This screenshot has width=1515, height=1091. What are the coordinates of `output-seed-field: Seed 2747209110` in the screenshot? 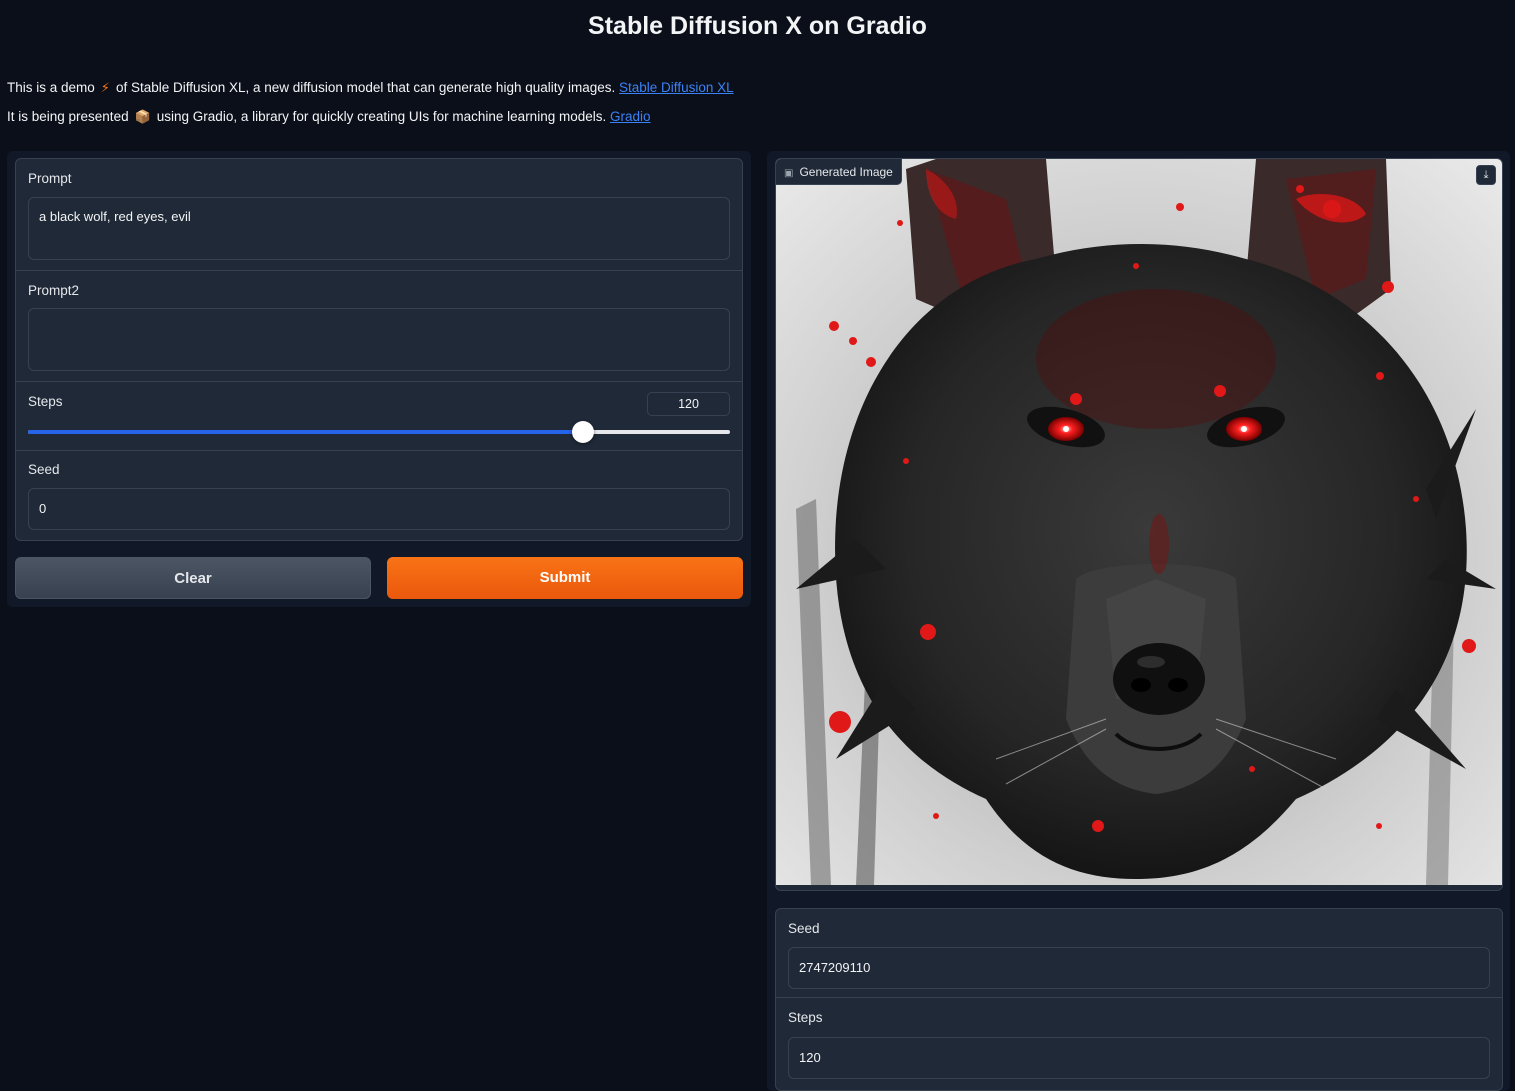 It's located at (1139, 953).